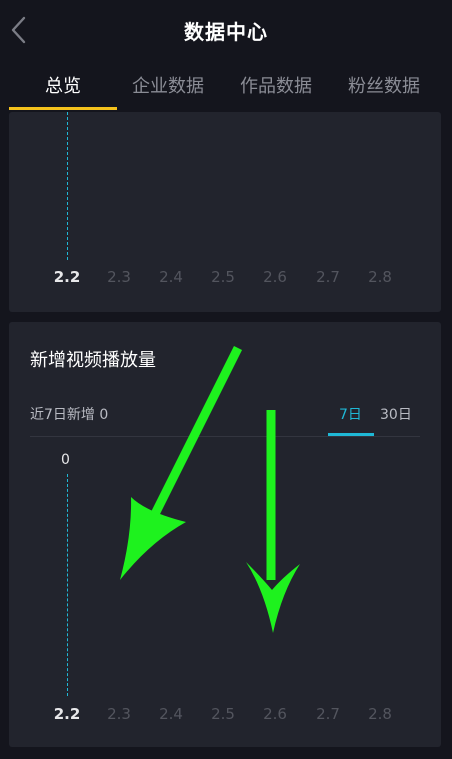 Image resolution: width=452 pixels, height=759 pixels. What do you see at coordinates (226, 86) in the screenshot?
I see `tab-bar: 总览 企业数据 作品数据 粉丝数据` at bounding box center [226, 86].